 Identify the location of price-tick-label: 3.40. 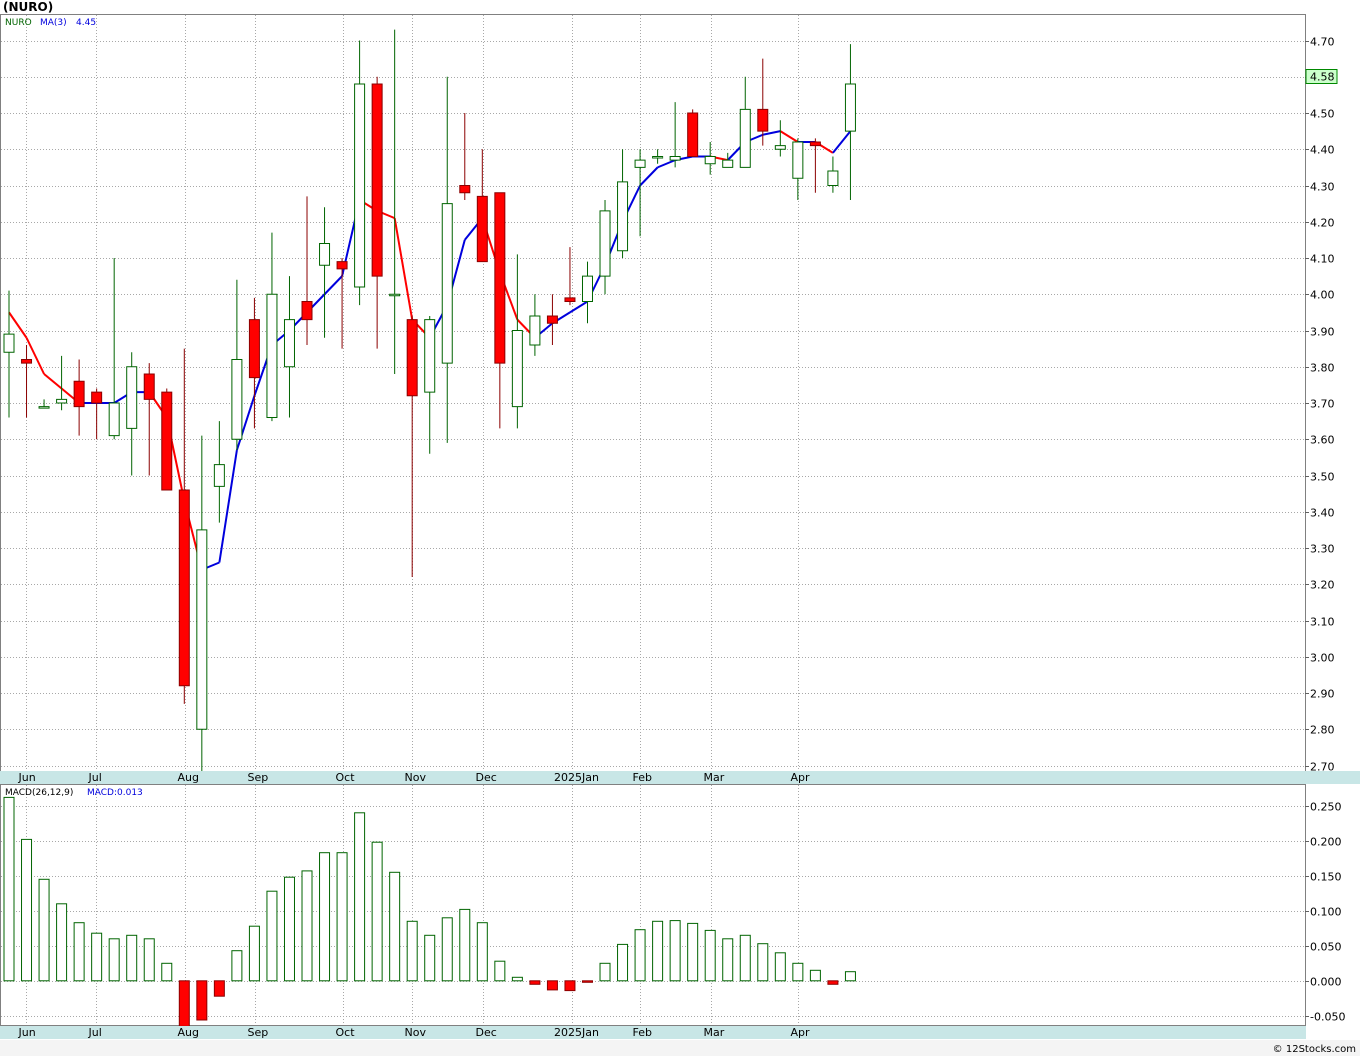
(1322, 513).